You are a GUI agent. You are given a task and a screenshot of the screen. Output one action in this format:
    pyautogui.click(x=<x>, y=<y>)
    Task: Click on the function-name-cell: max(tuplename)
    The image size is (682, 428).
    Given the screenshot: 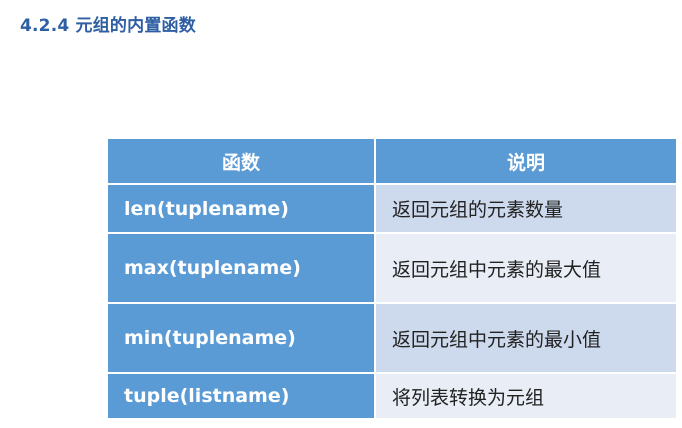 What is the action you would take?
    pyautogui.click(x=241, y=268)
    